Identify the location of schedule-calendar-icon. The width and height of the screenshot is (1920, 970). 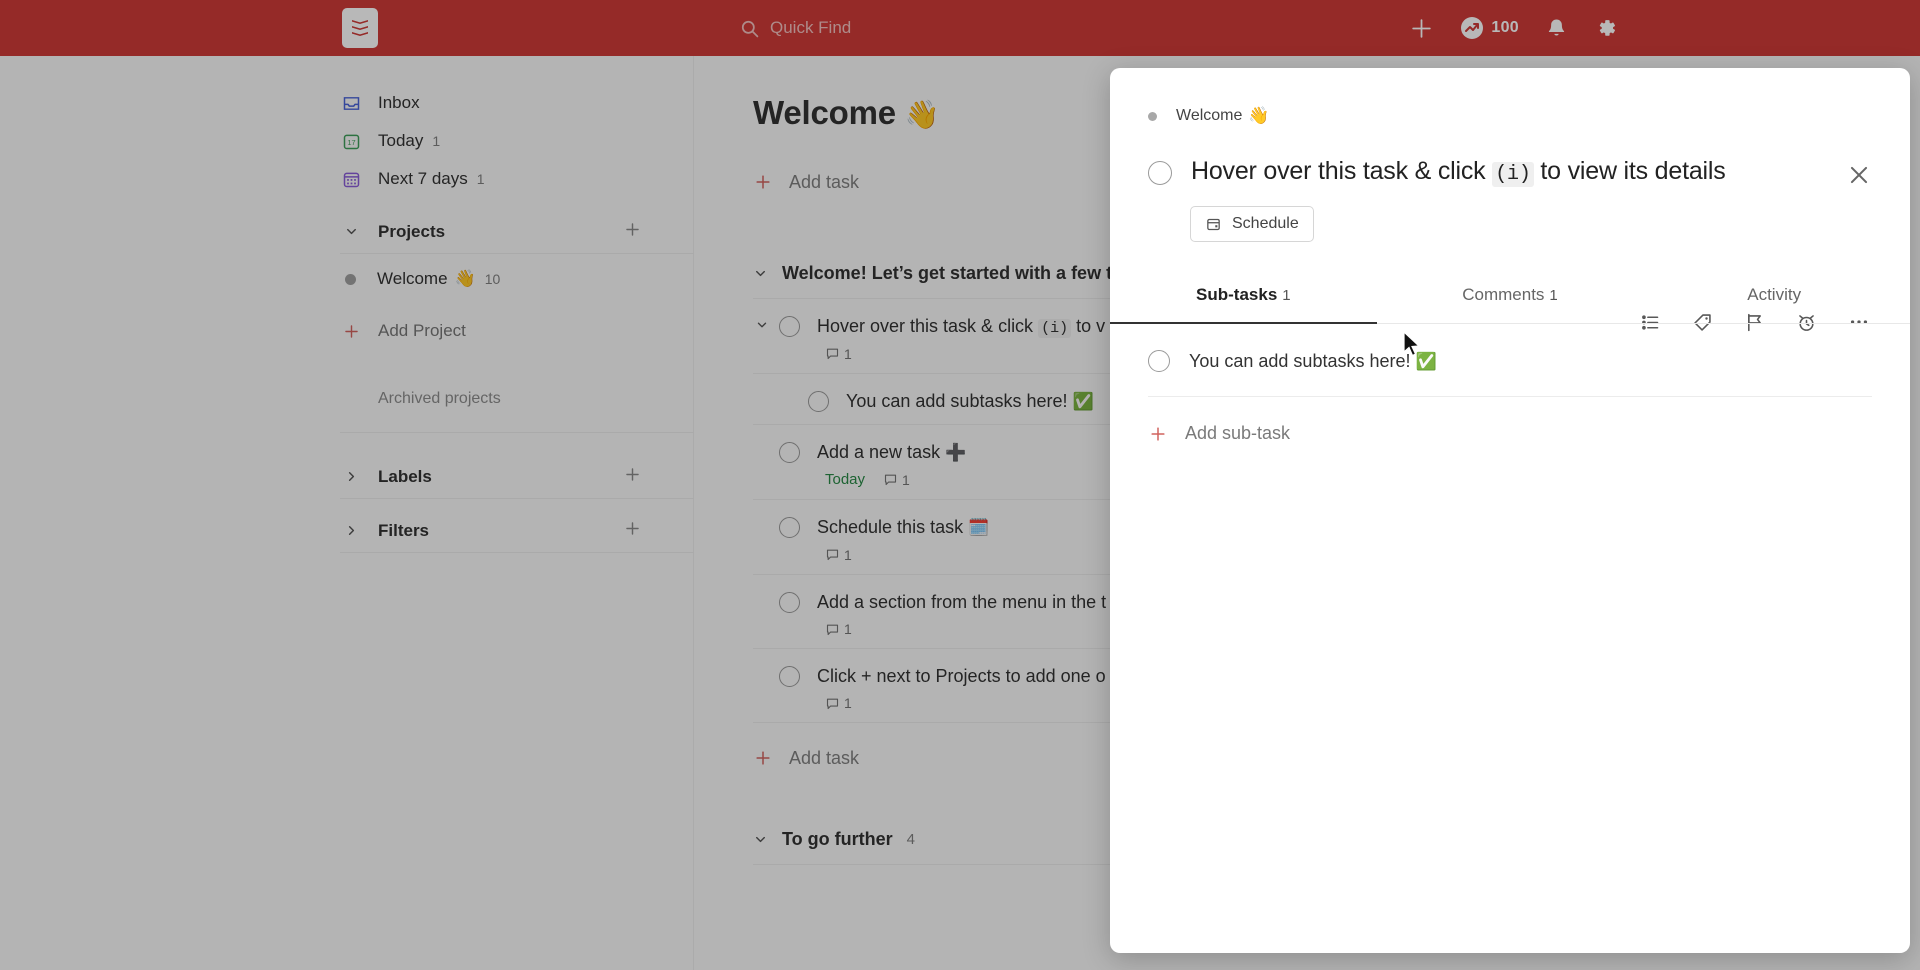
(1213, 224).